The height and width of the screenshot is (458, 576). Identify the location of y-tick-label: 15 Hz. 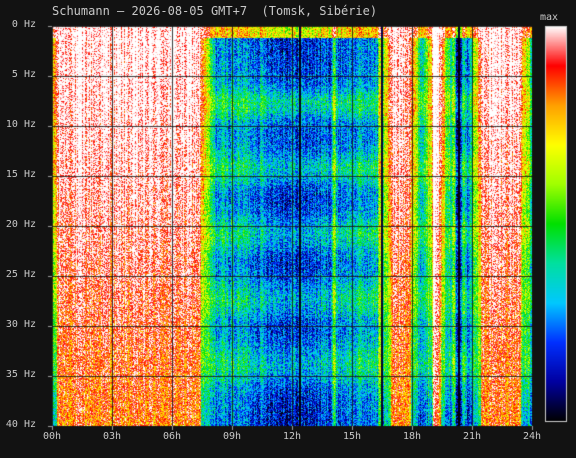
(20, 174).